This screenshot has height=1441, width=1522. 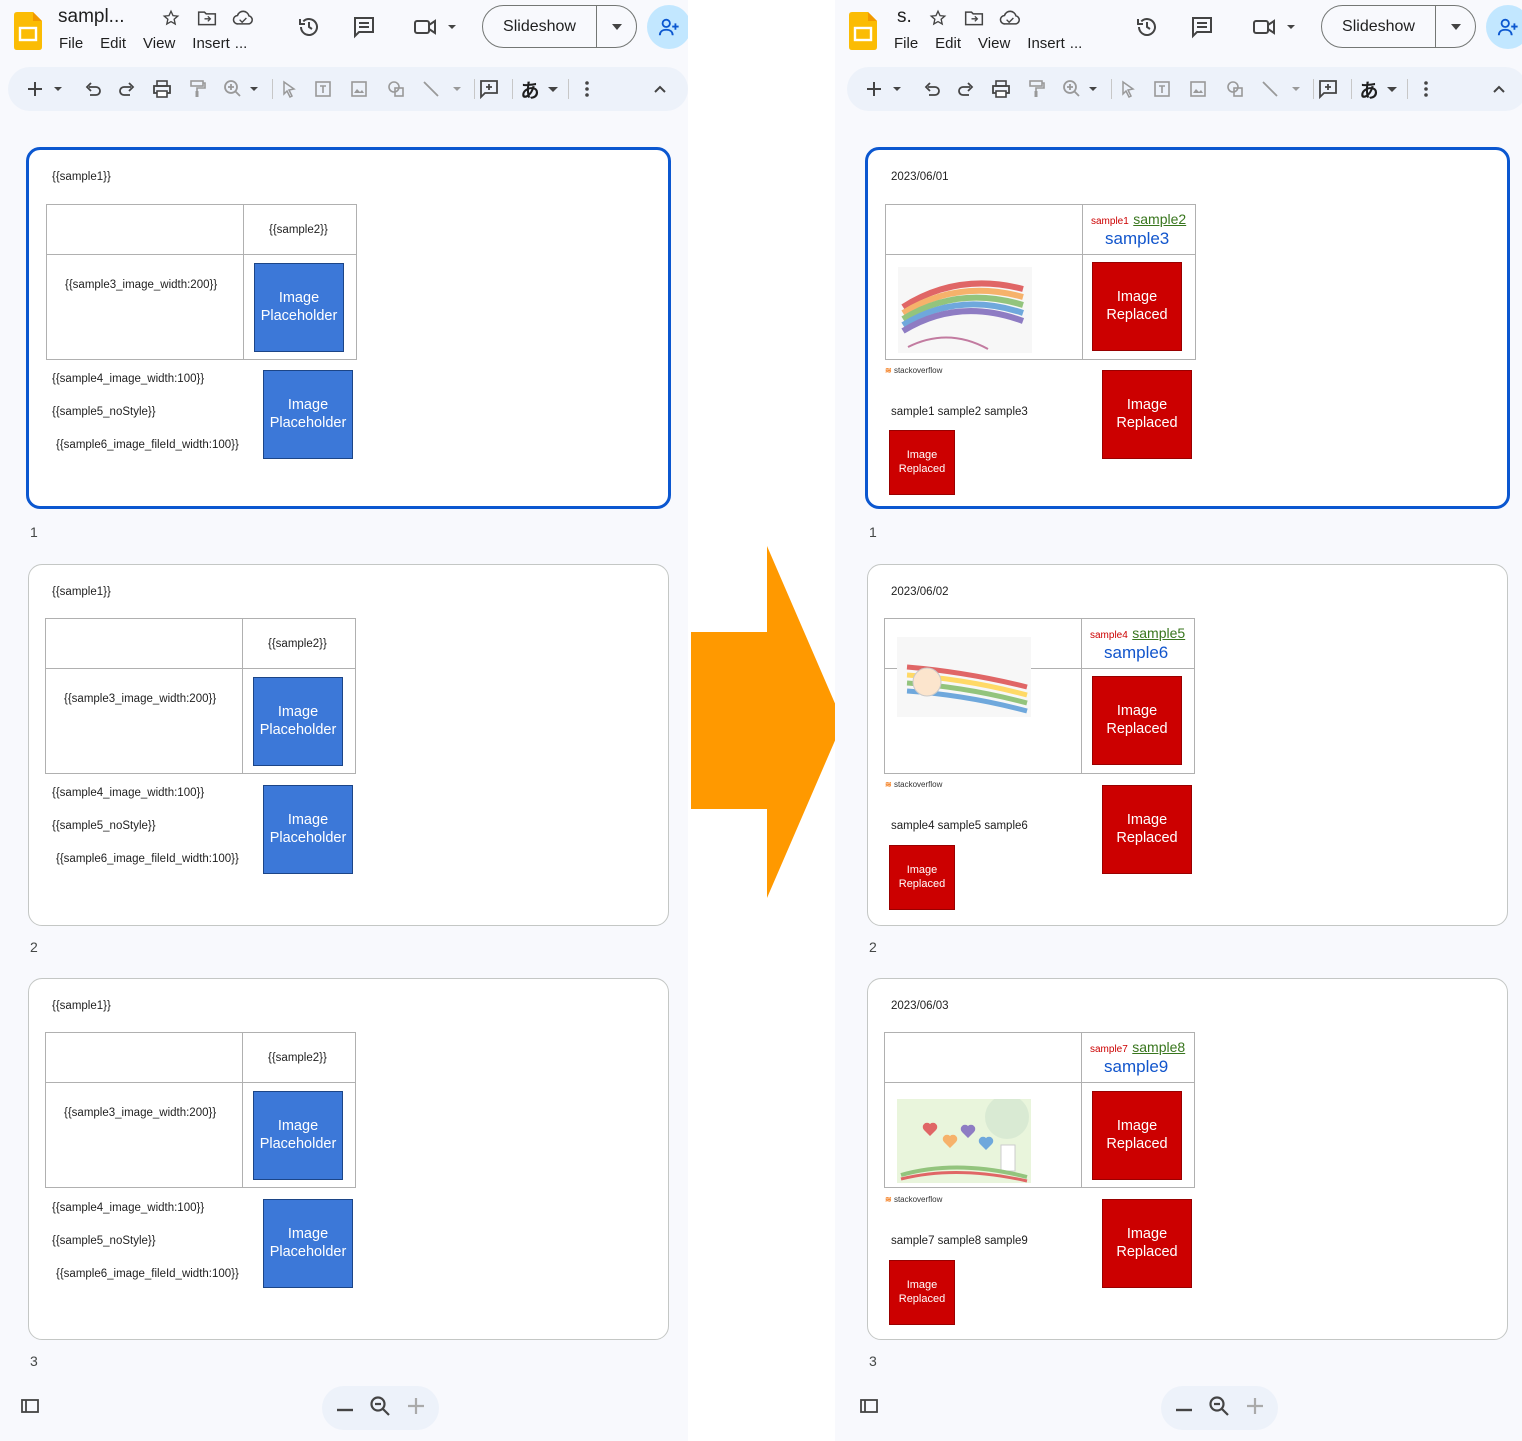 I want to click on blue-large-text: sample6, so click(x=1136, y=652).